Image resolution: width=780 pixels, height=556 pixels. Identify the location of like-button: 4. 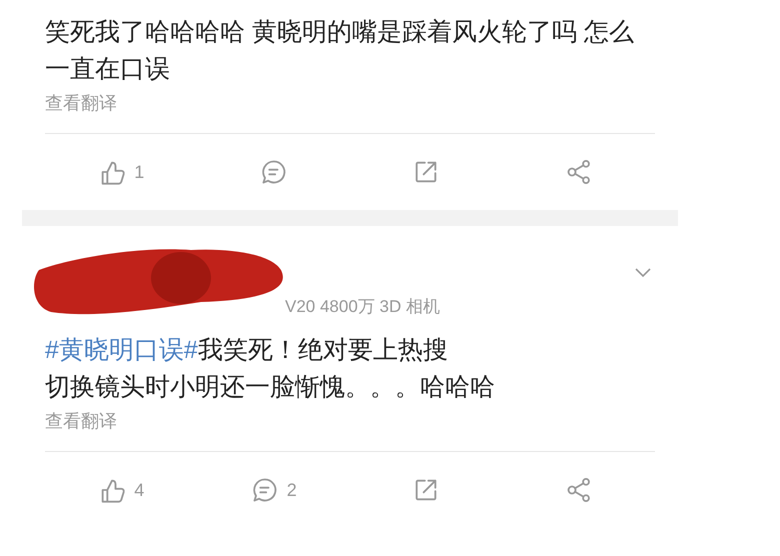
(121, 490).